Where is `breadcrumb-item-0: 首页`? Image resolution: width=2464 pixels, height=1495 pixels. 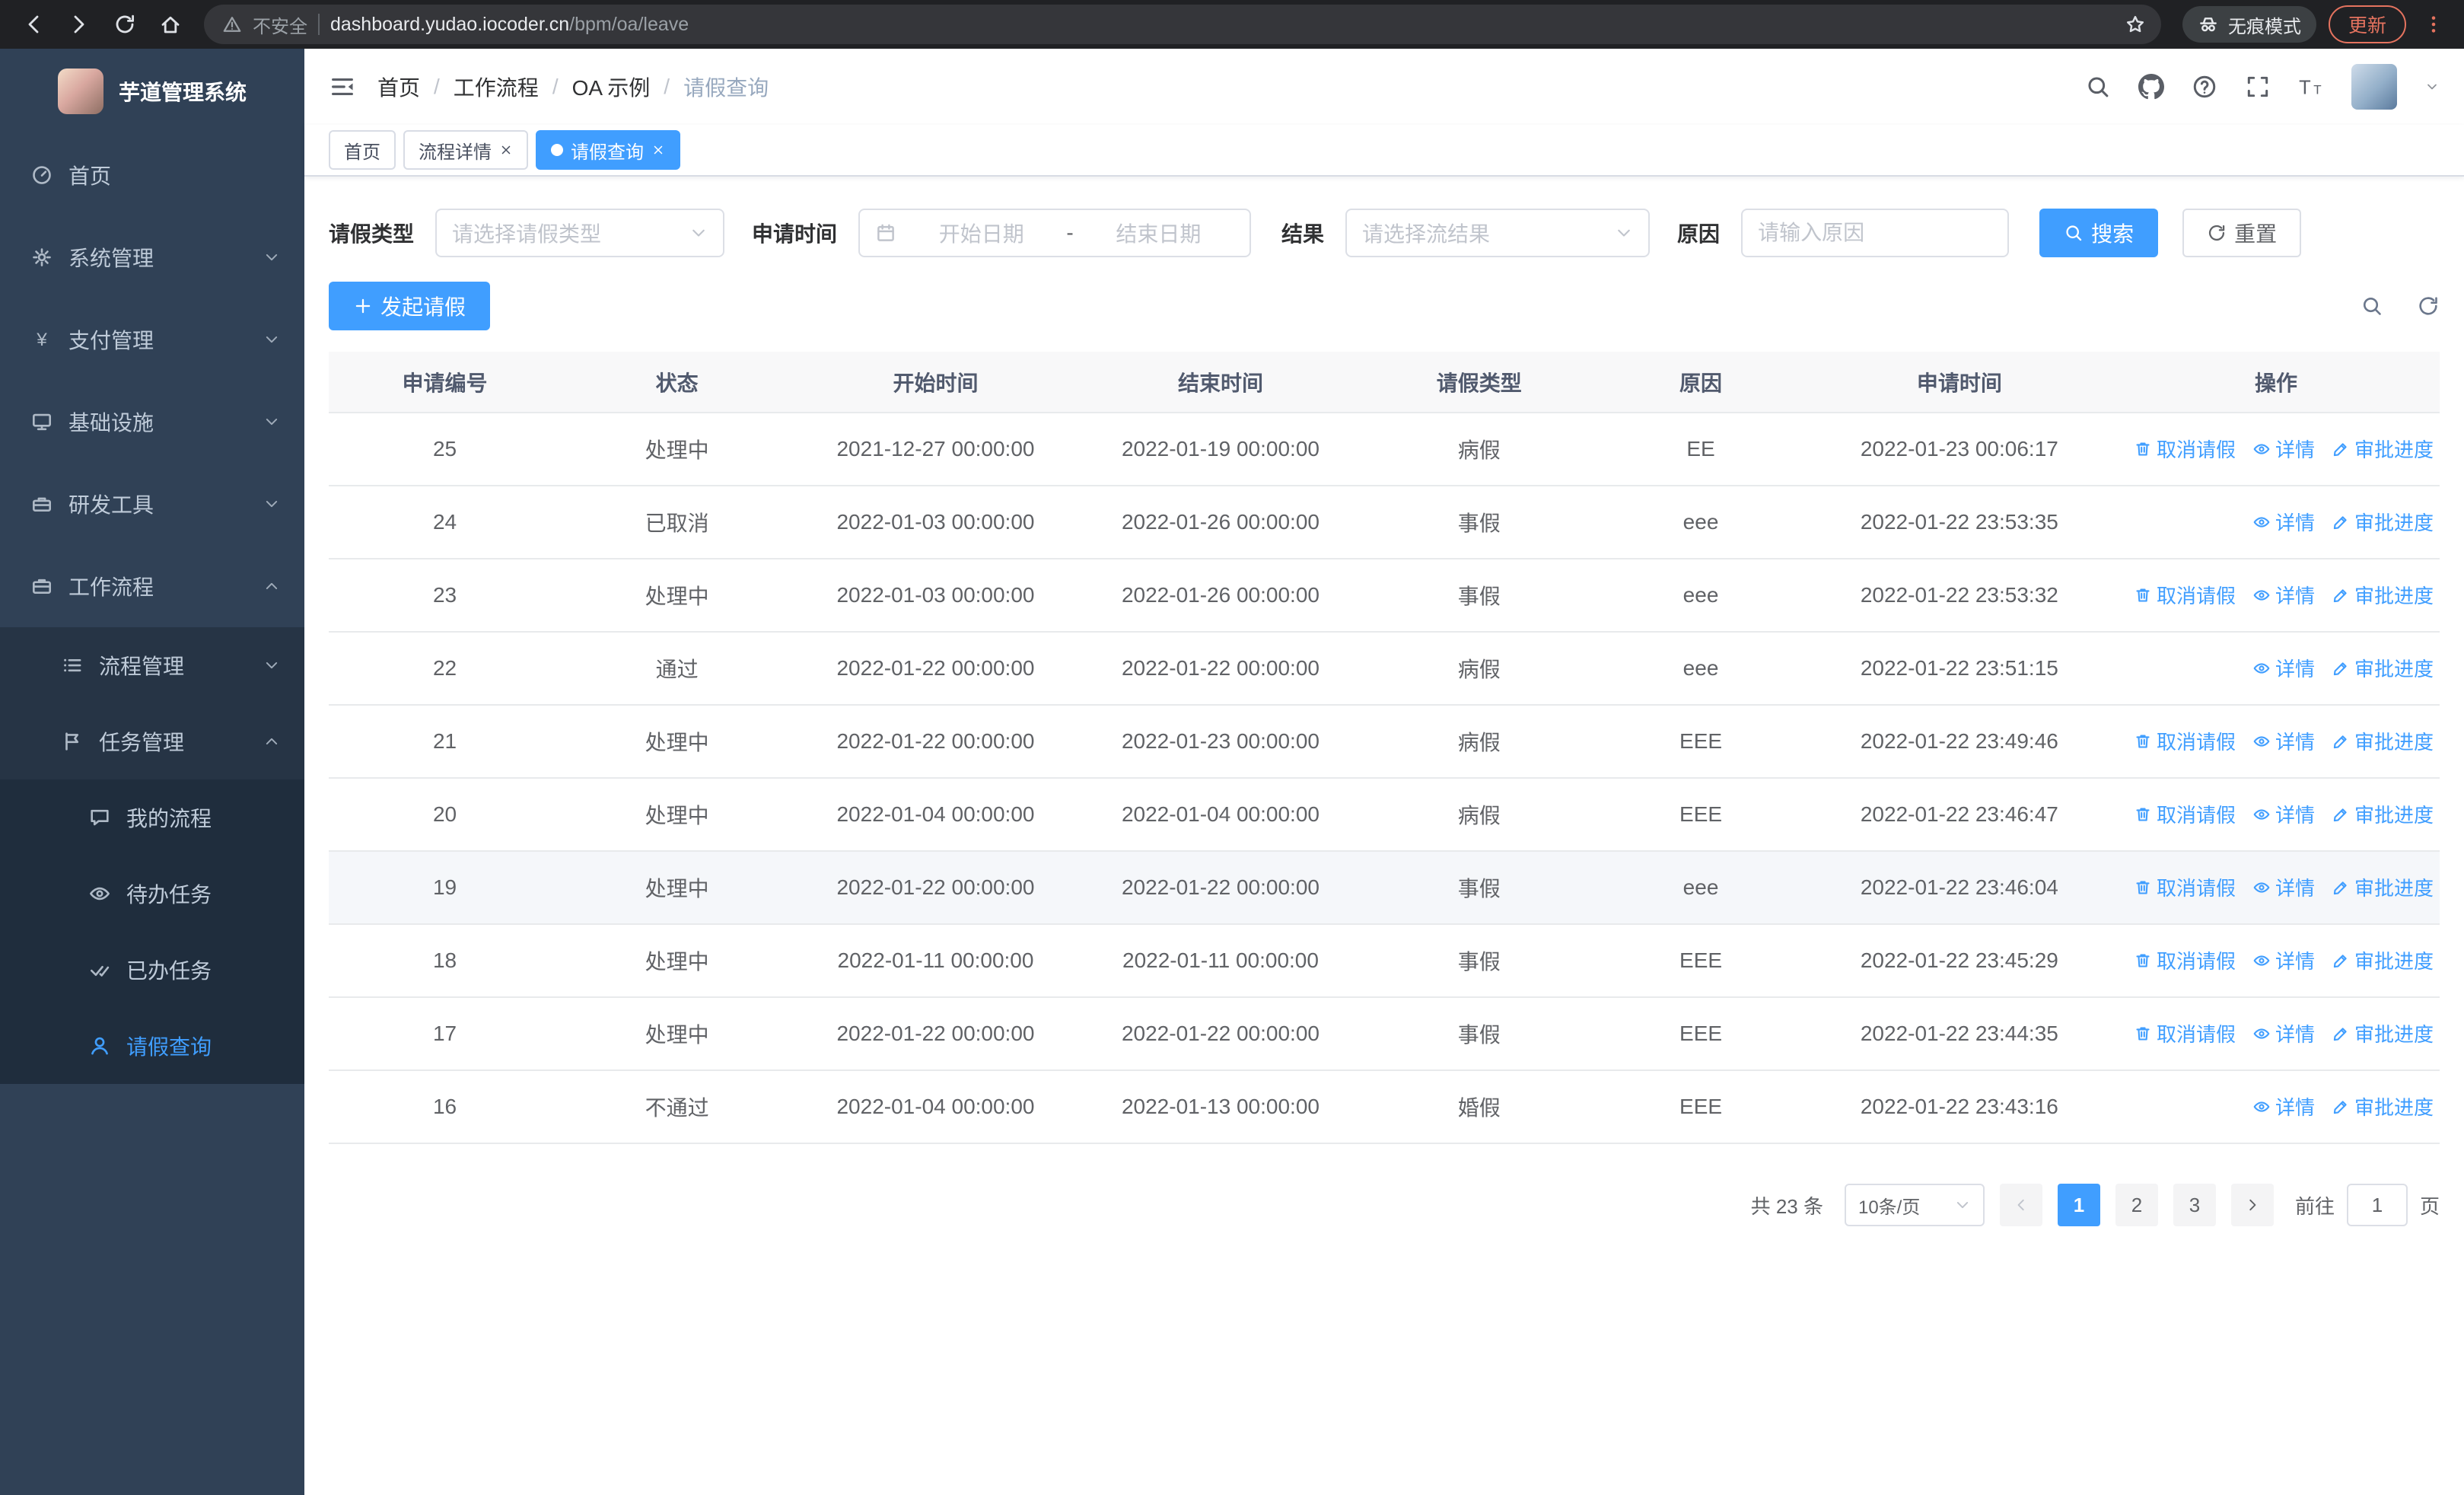 breadcrumb-item-0: 首页 is located at coordinates (398, 87).